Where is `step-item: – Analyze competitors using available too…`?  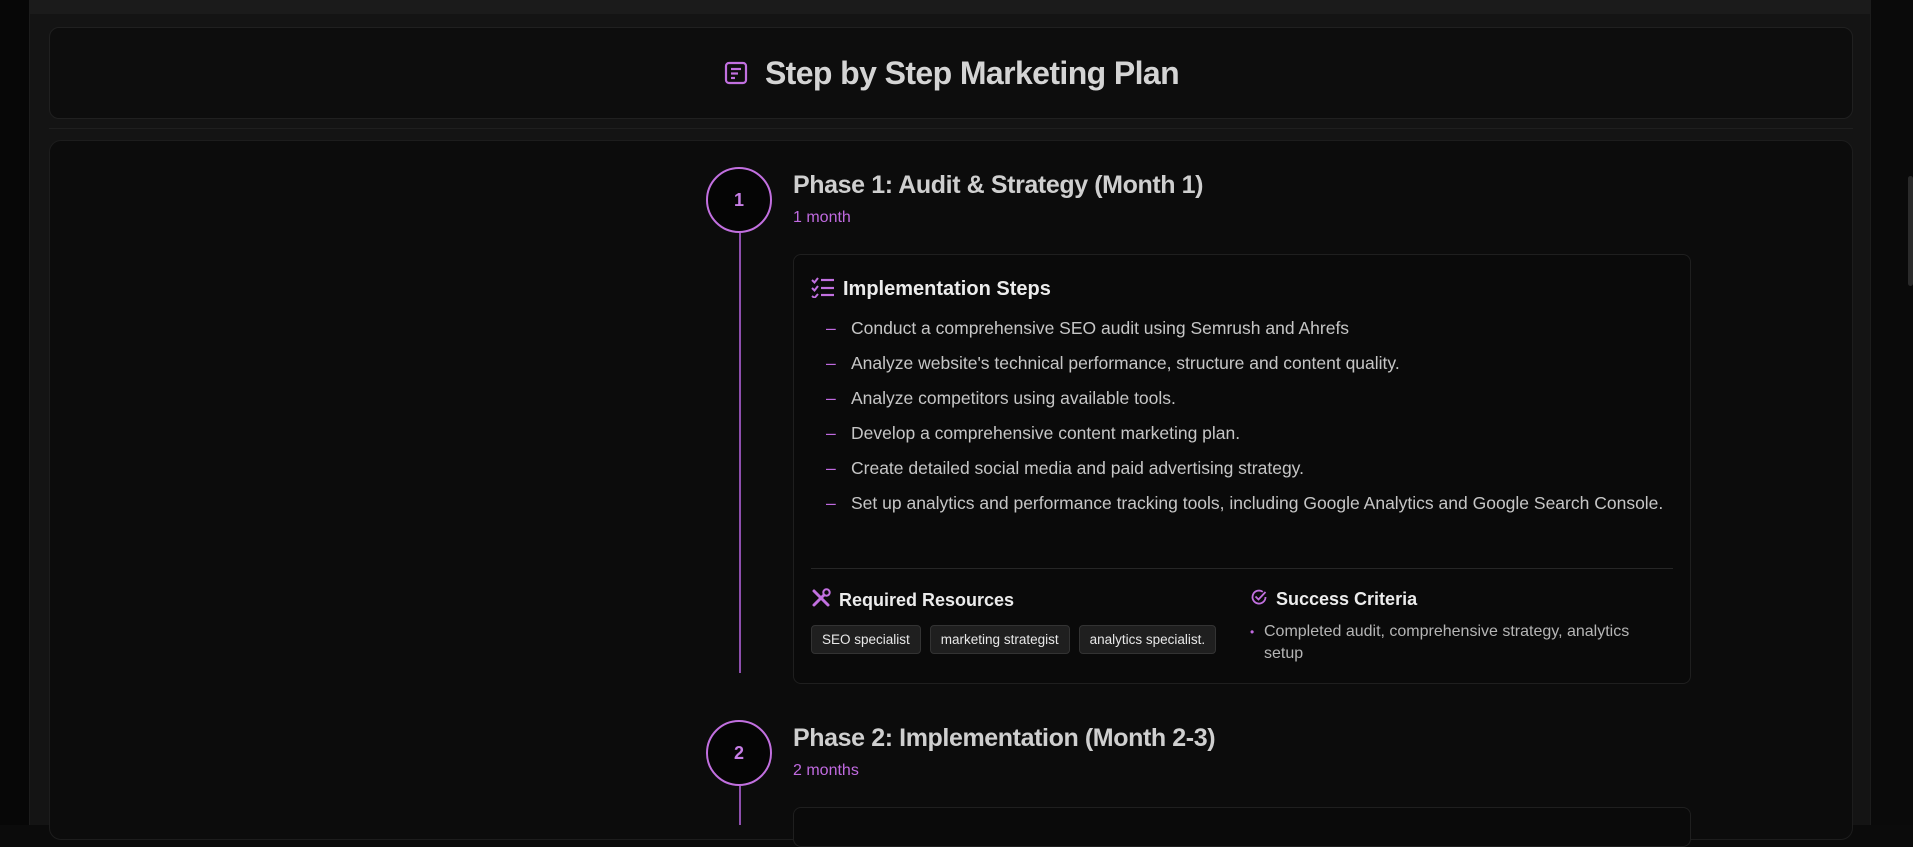 step-item: – Analyze competitors using available too… is located at coordinates (1241, 398).